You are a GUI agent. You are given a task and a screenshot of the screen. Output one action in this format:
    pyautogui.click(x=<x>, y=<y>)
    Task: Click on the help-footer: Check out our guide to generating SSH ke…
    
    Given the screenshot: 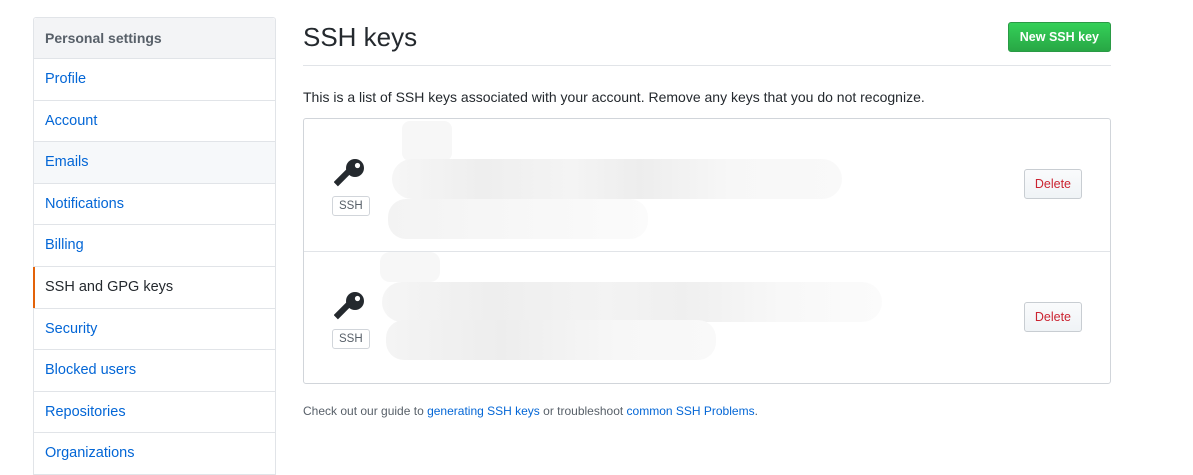 What is the action you would take?
    pyautogui.click(x=530, y=411)
    